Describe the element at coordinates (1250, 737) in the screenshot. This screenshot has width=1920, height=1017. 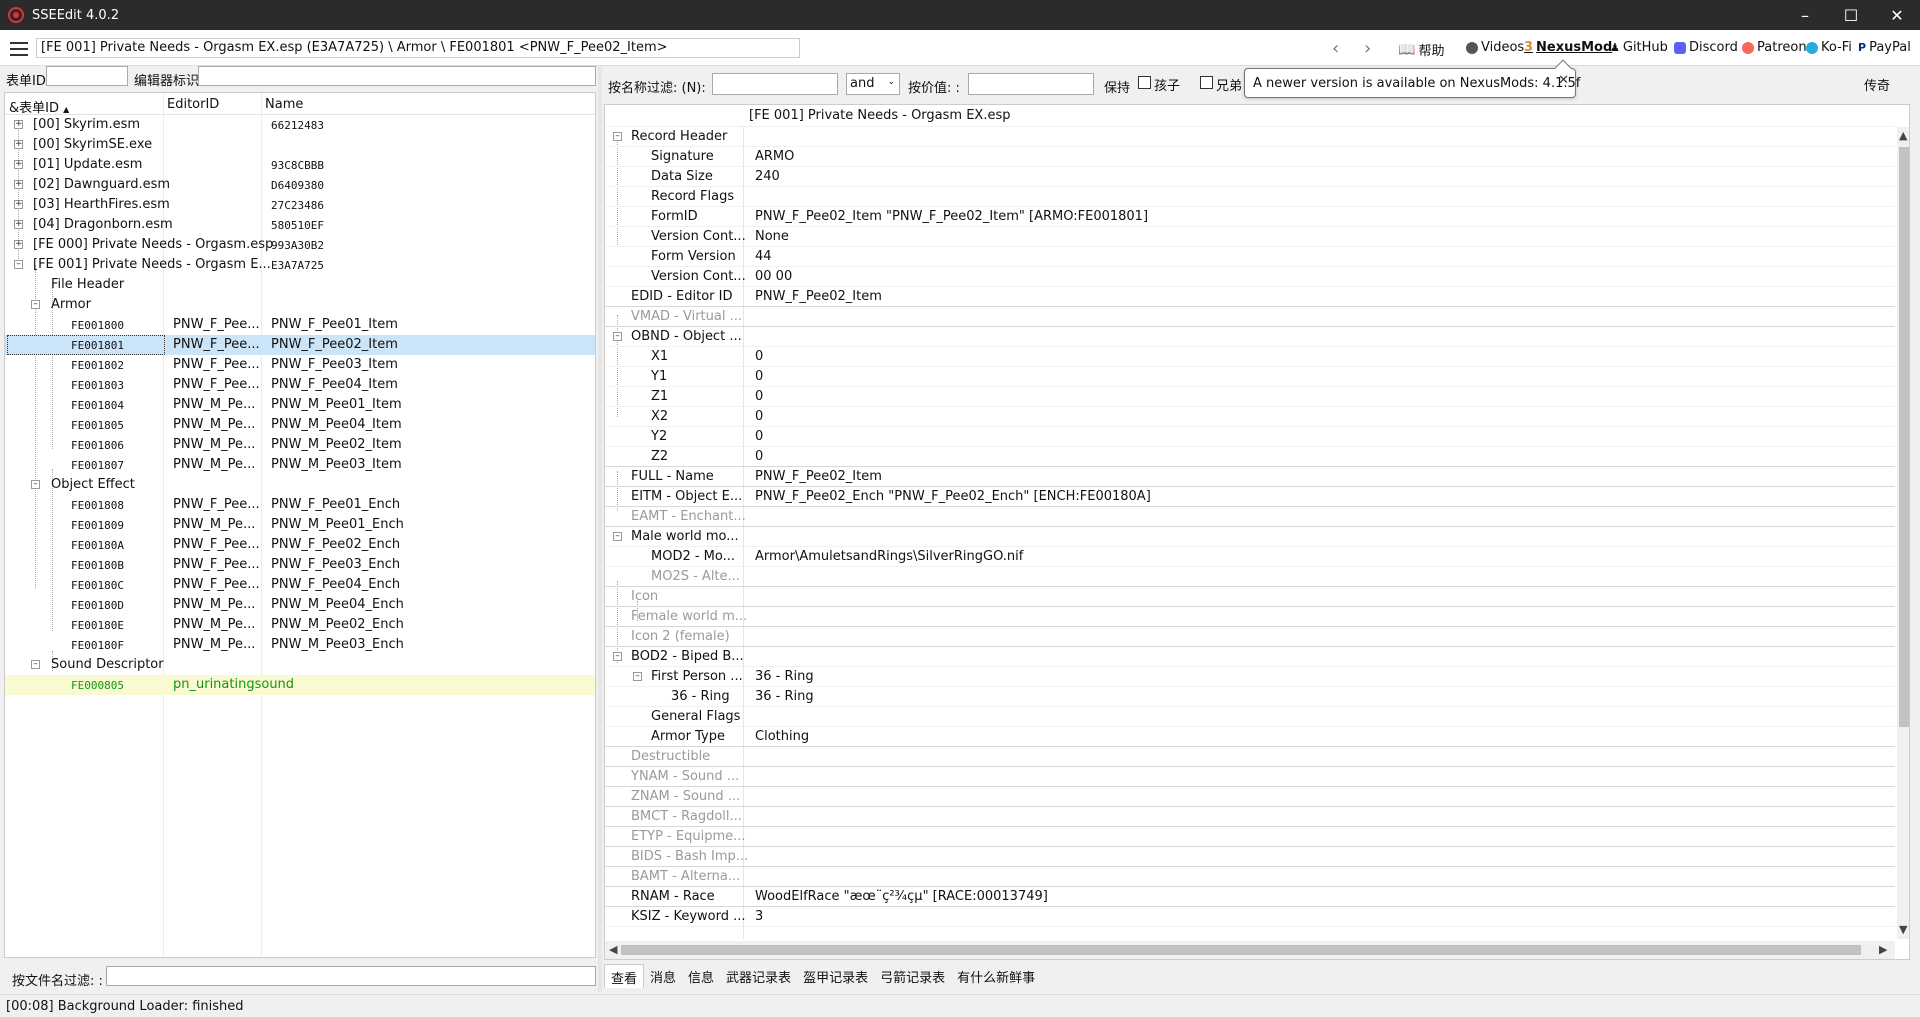
I see `record-field-row: Armor Type Clothing` at that location.